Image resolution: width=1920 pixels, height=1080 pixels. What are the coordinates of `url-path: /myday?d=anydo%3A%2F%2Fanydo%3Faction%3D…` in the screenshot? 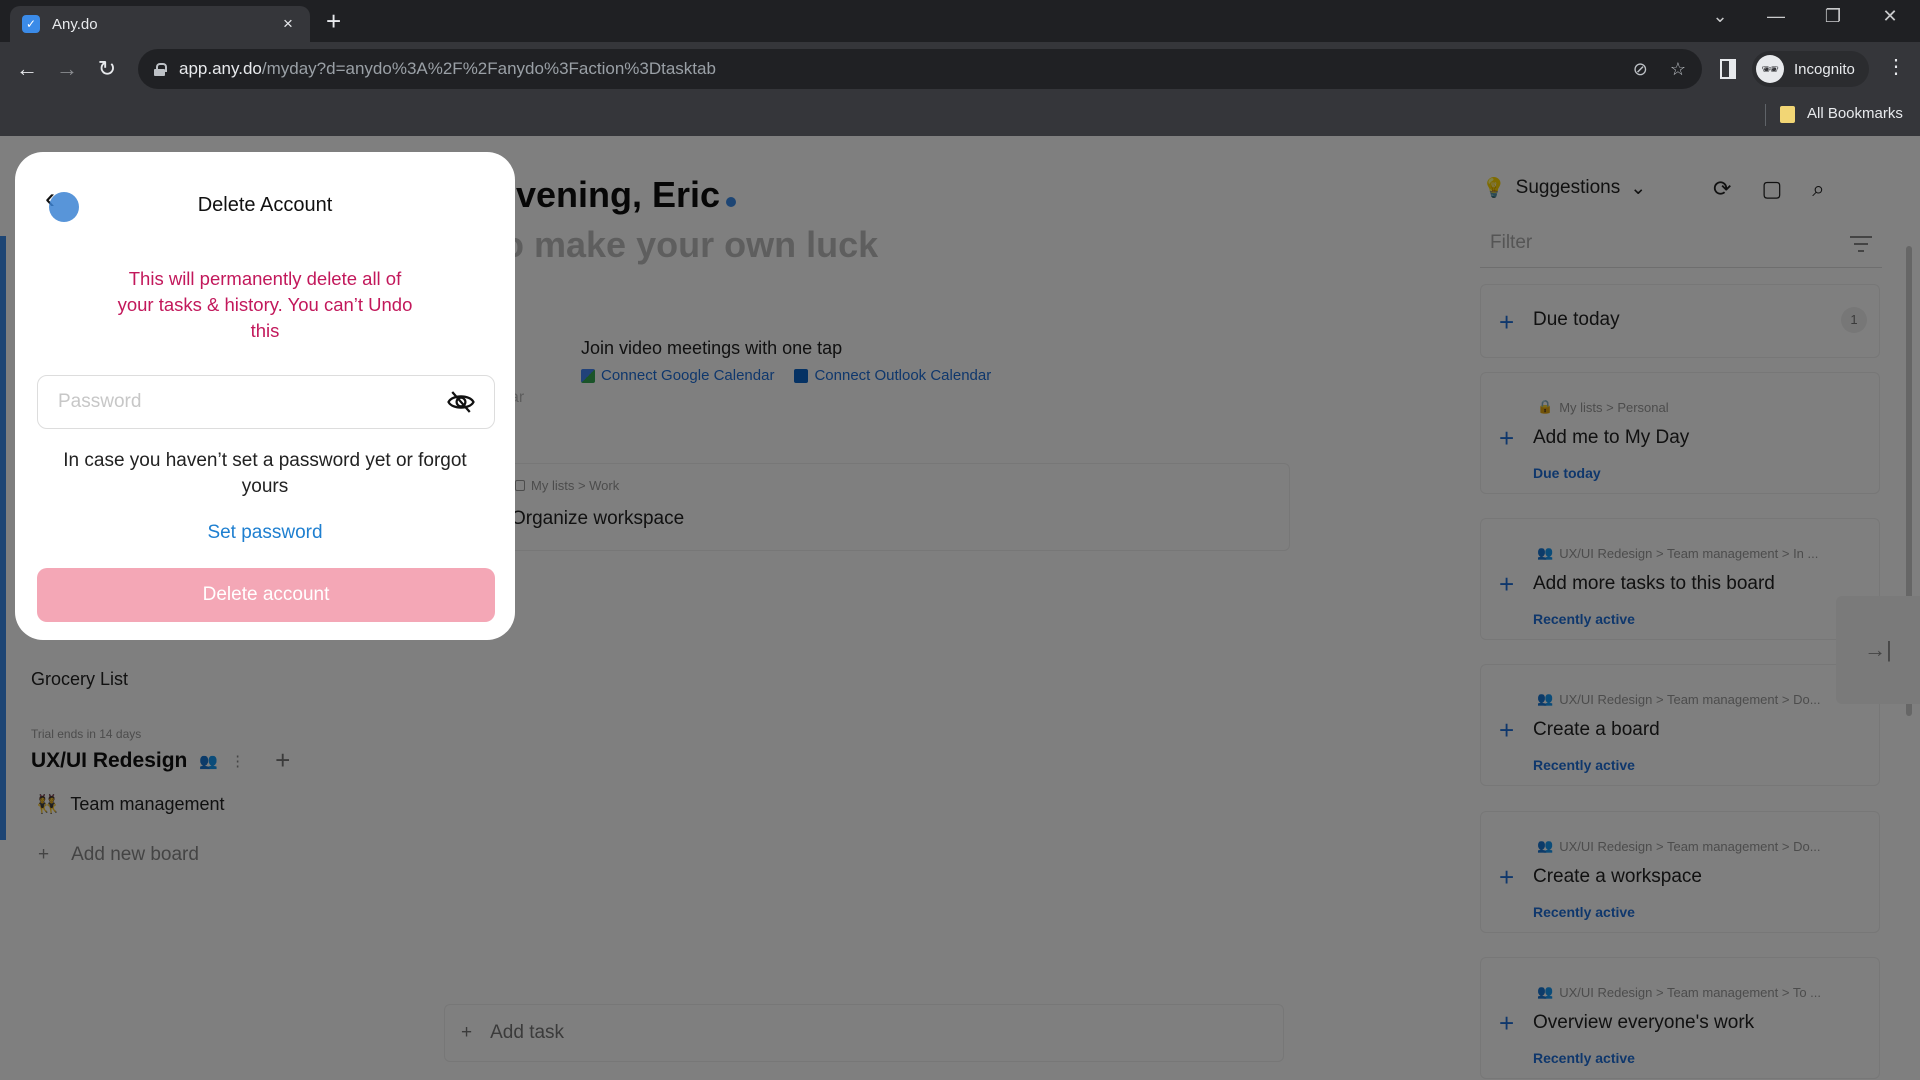 It's located at (488, 68).